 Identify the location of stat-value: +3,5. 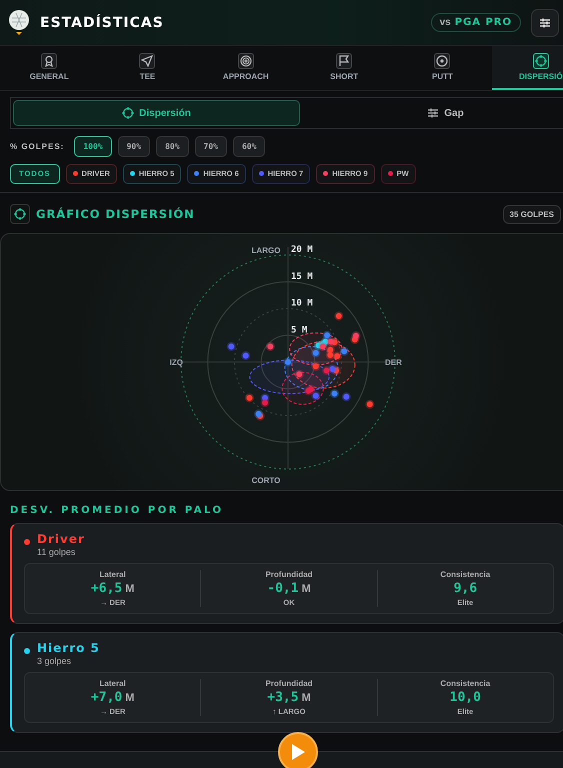
(283, 697).